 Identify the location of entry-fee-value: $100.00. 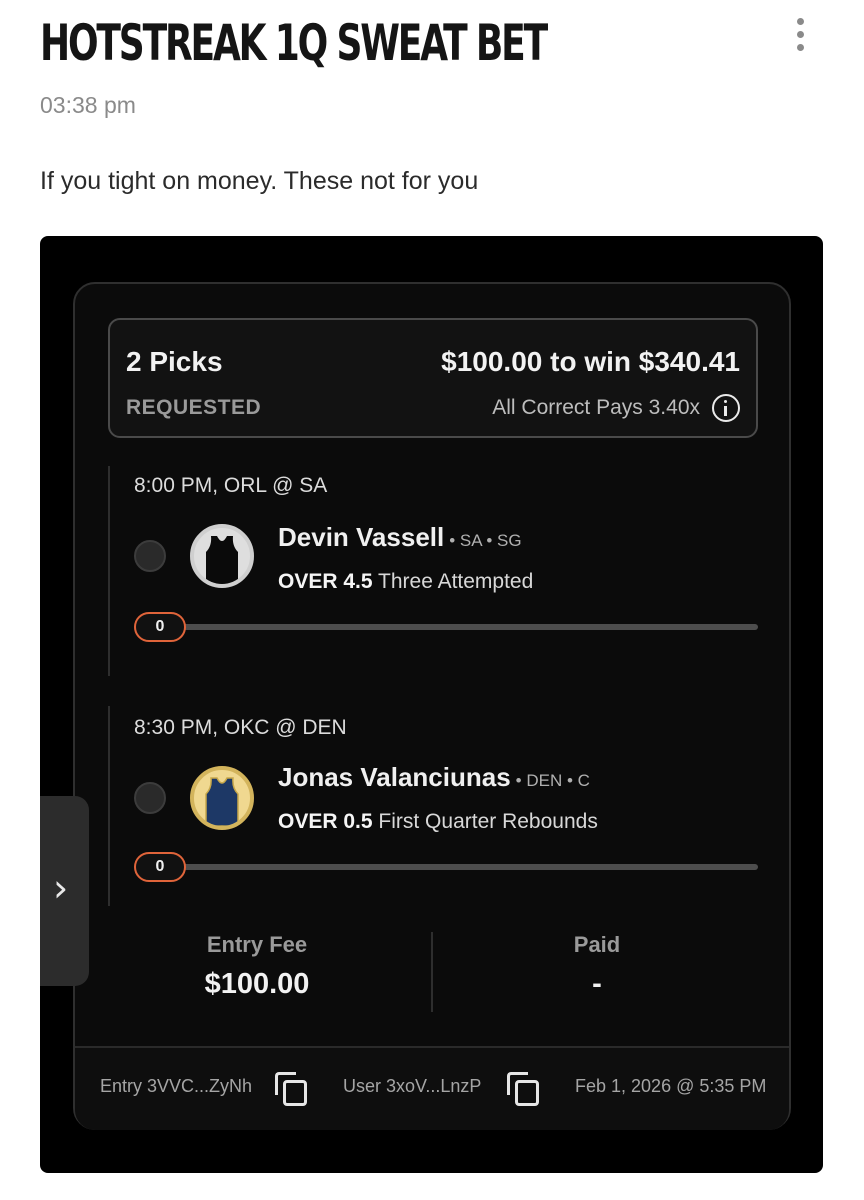
(257, 984).